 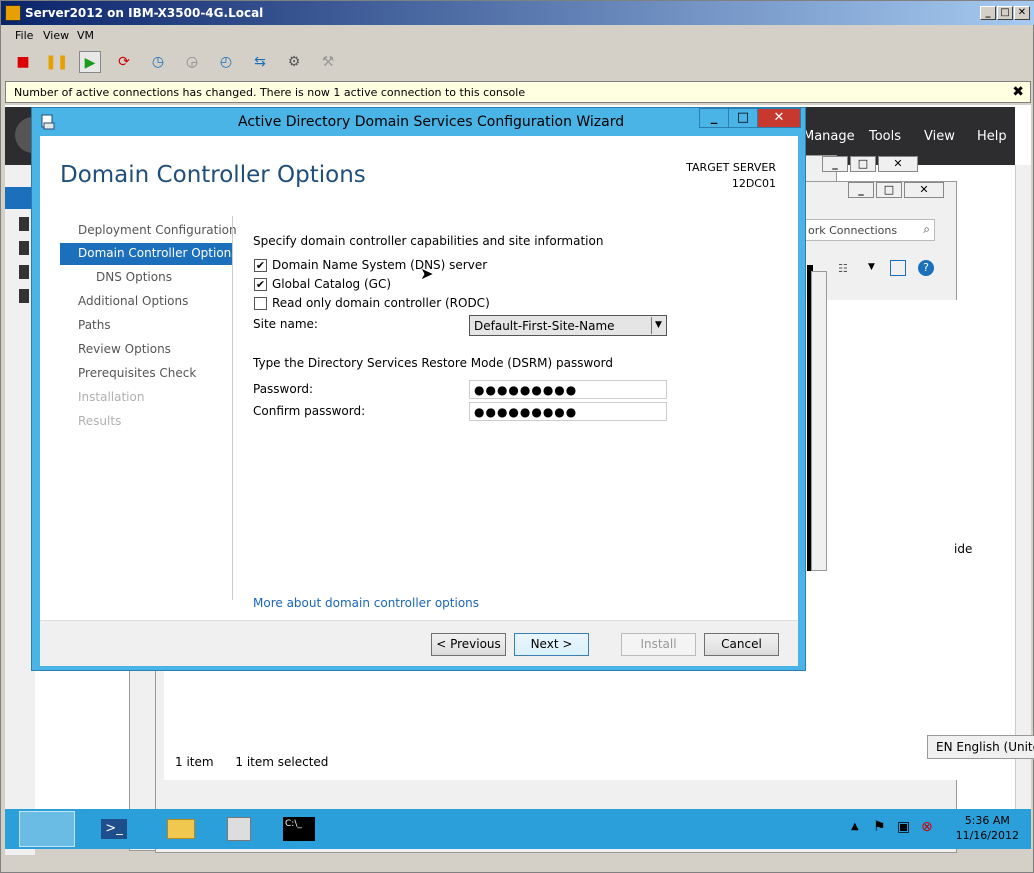 What do you see at coordinates (260, 284) in the screenshot?
I see `global-catalog-checkbox: ✔` at bounding box center [260, 284].